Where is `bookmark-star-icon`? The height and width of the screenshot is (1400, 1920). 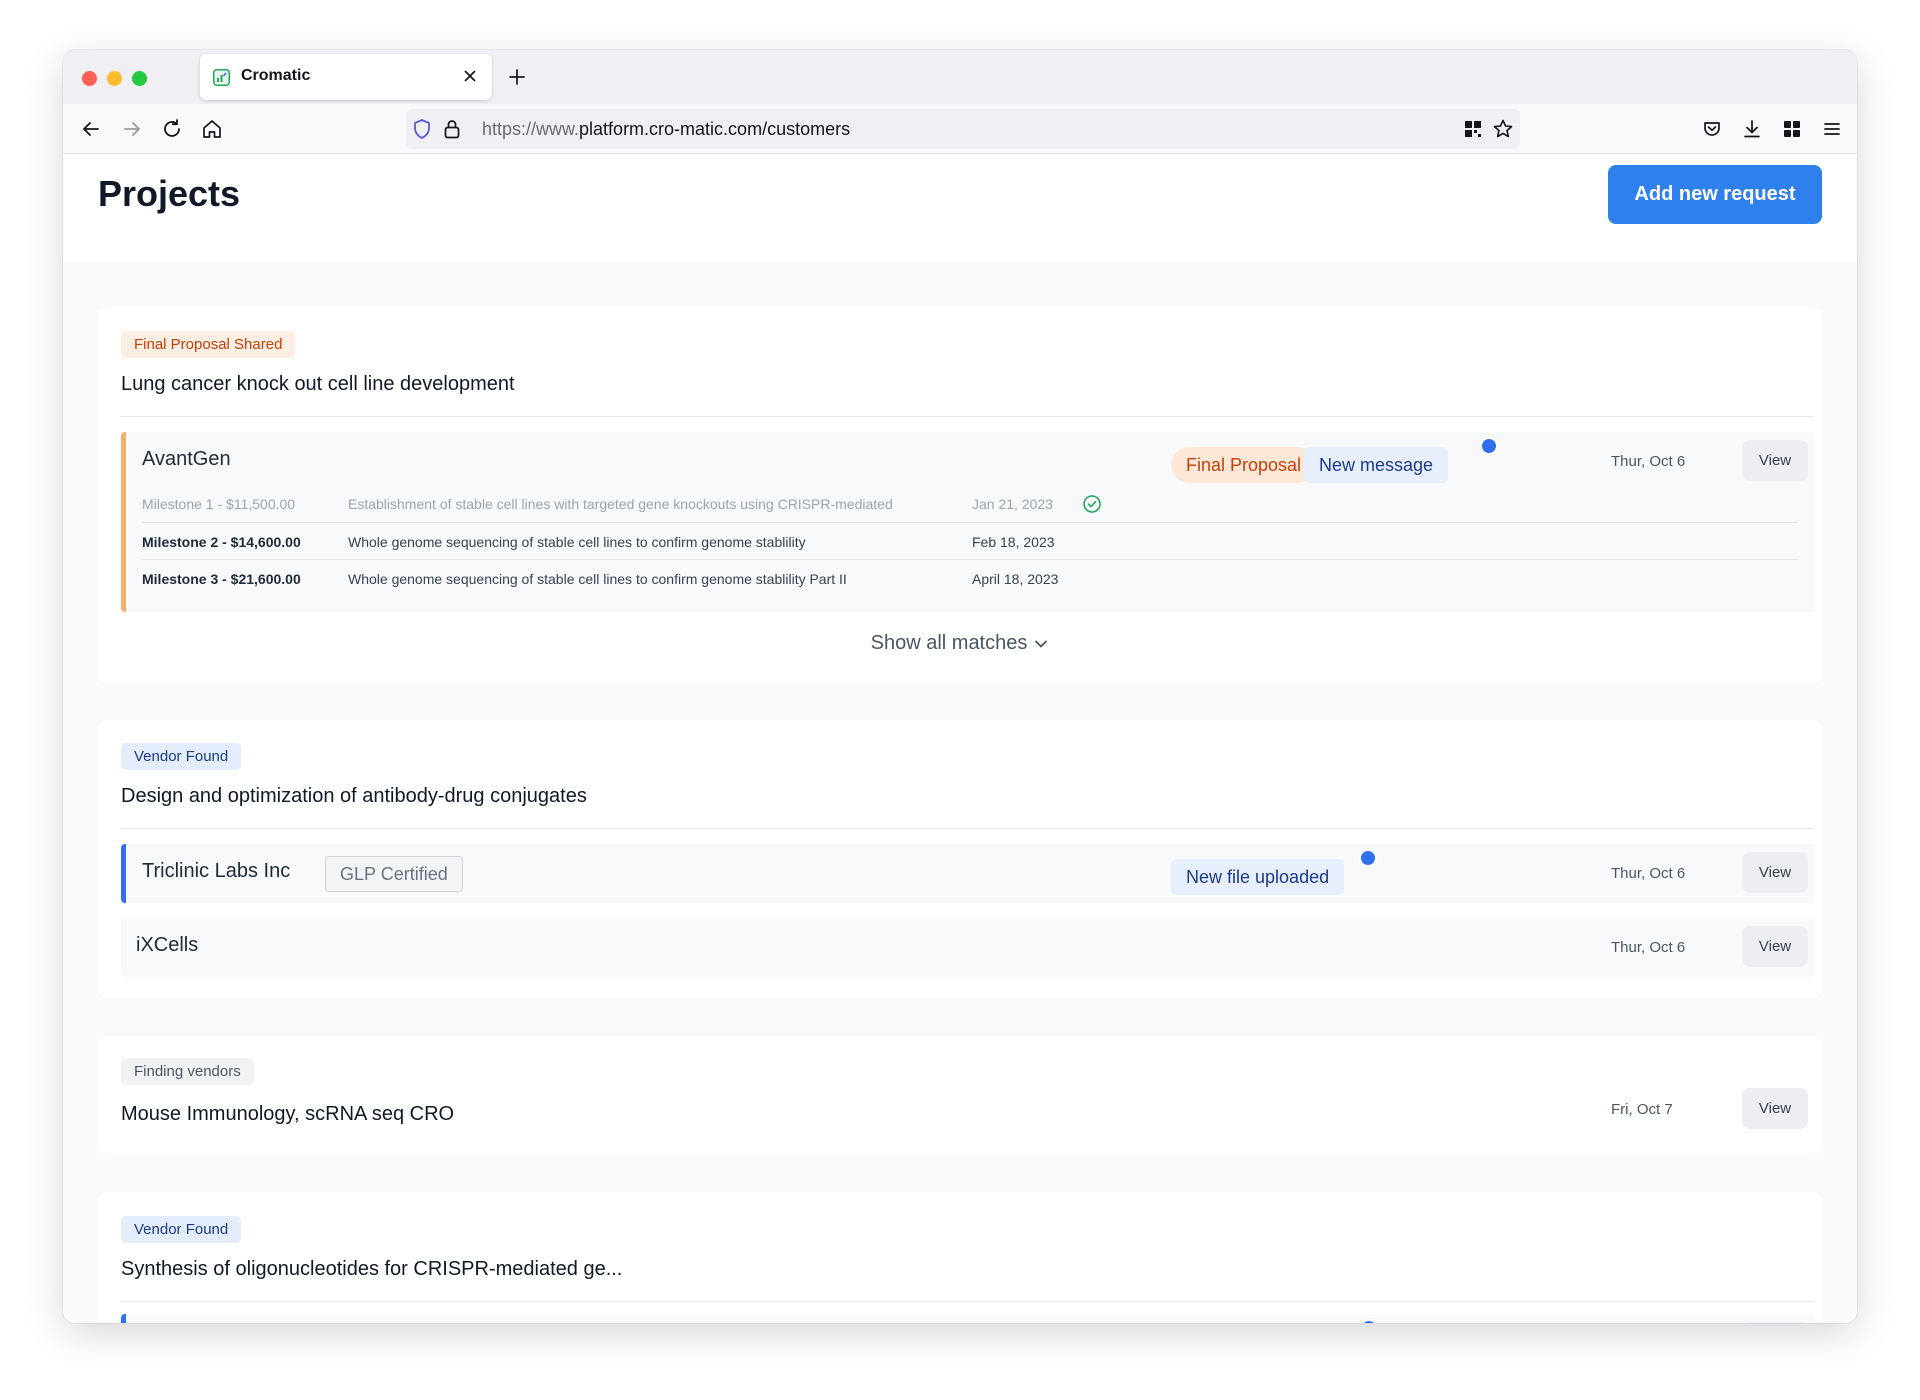 bookmark-star-icon is located at coordinates (1503, 129).